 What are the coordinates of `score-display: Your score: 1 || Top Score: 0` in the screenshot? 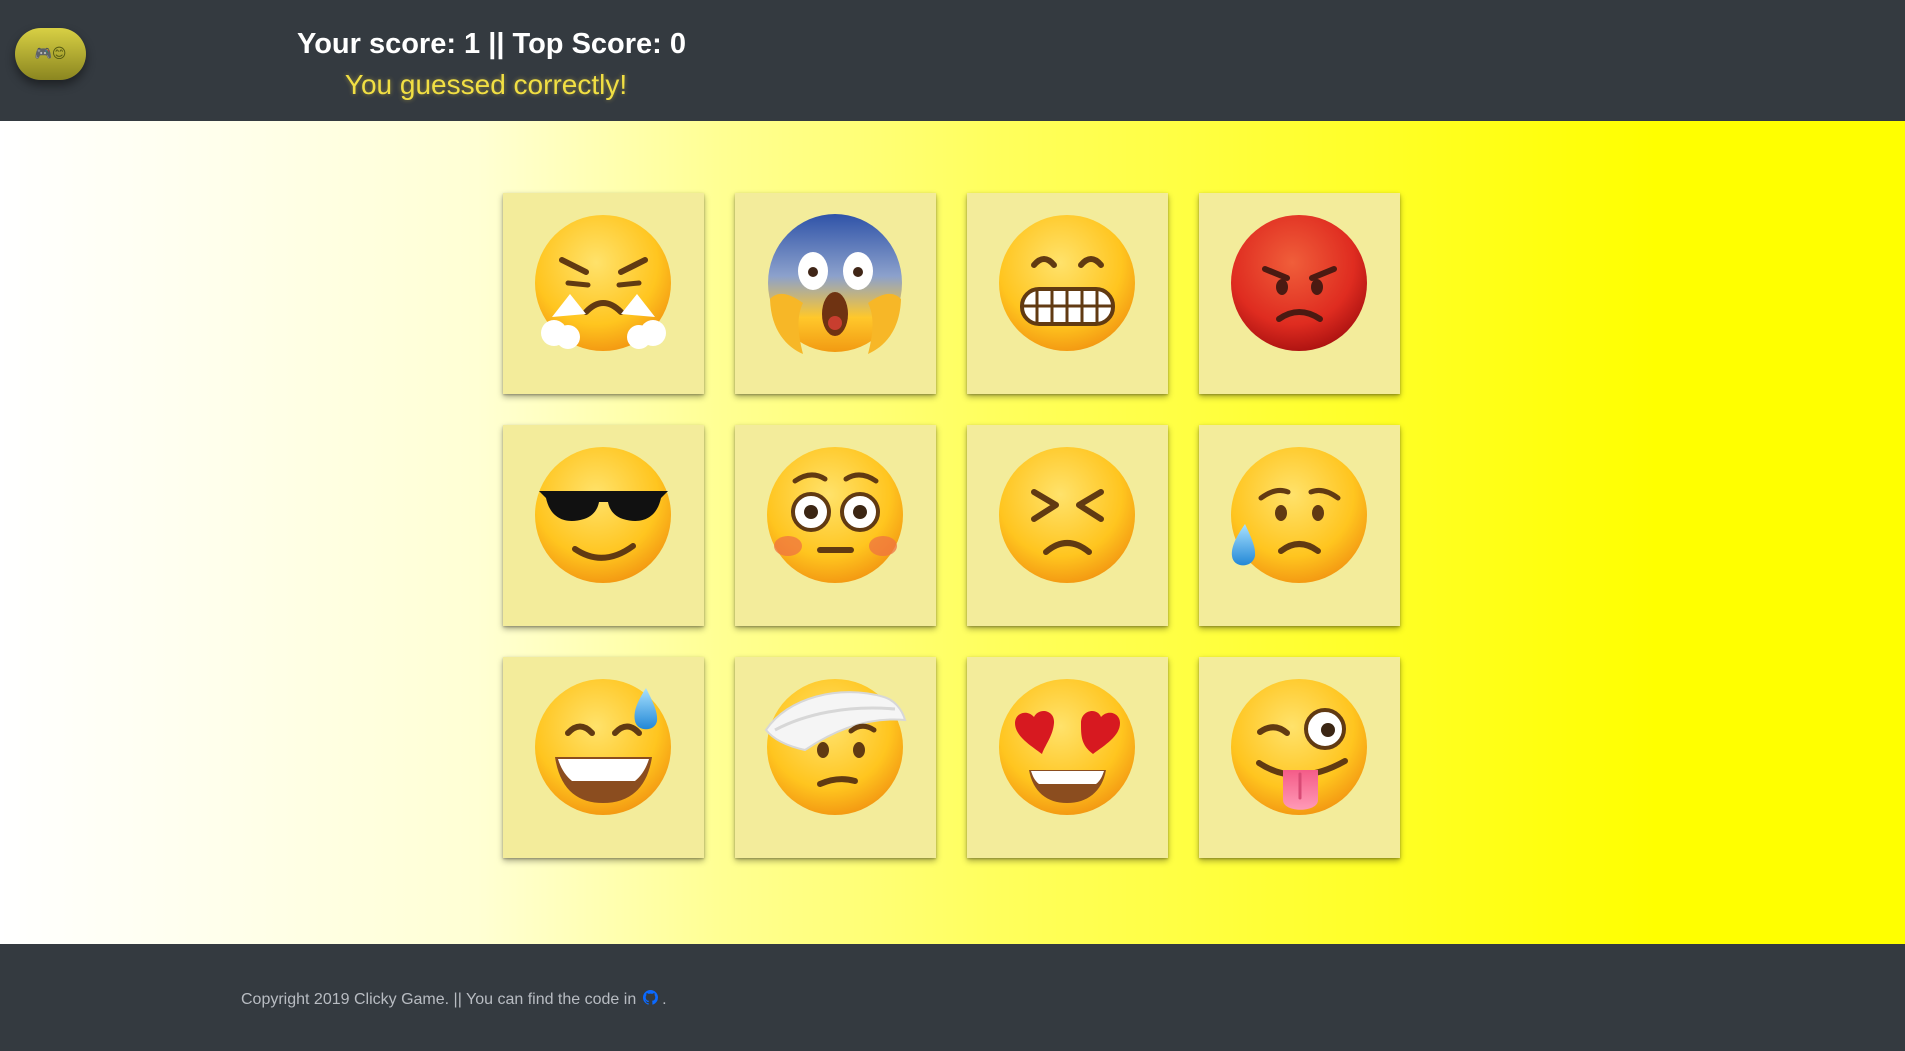 It's located at (492, 44).